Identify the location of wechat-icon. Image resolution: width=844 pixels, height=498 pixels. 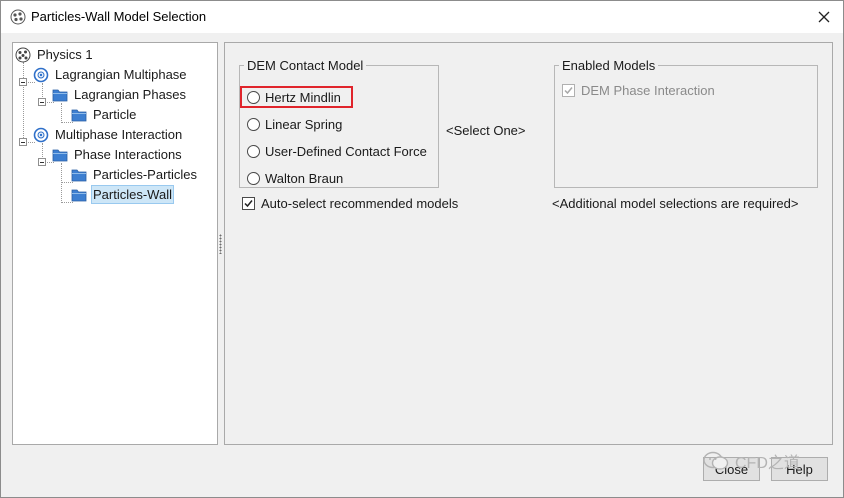
(716, 460).